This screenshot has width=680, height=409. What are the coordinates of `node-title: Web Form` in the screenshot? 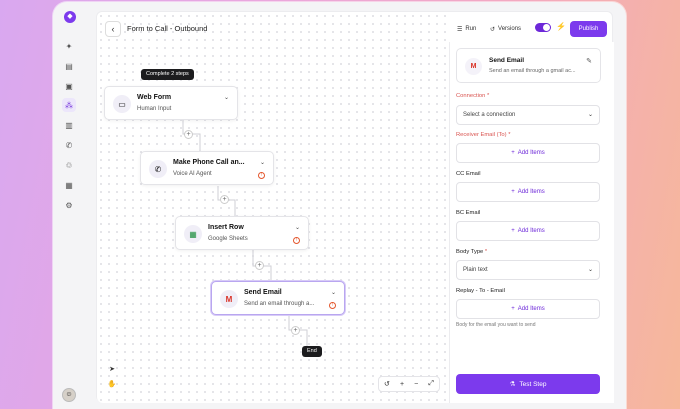 It's located at (154, 97).